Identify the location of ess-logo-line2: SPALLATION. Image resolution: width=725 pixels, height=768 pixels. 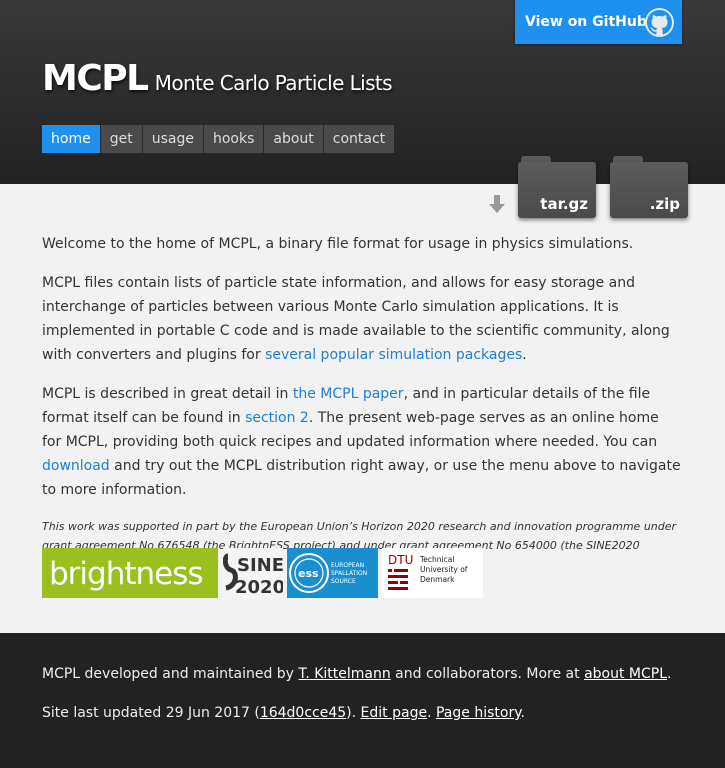
(349, 573).